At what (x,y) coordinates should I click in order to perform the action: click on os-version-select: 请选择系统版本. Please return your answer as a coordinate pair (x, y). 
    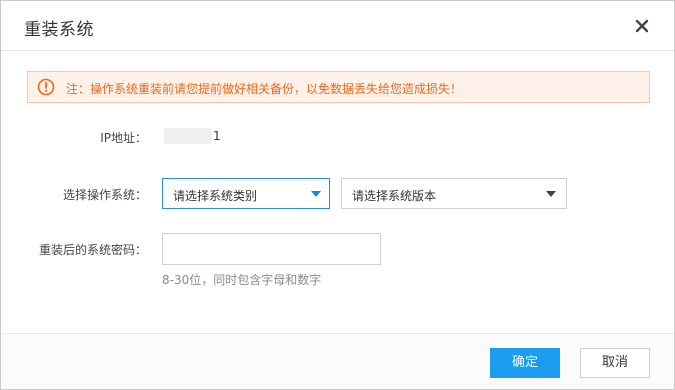
    Looking at the image, I should click on (454, 193).